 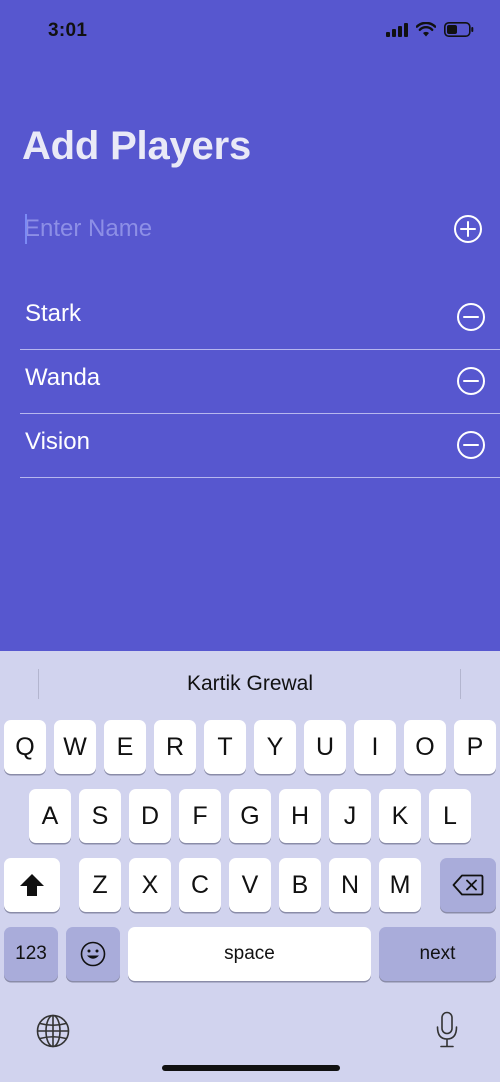 What do you see at coordinates (460, 684) in the screenshot?
I see `suggestion-divider` at bounding box center [460, 684].